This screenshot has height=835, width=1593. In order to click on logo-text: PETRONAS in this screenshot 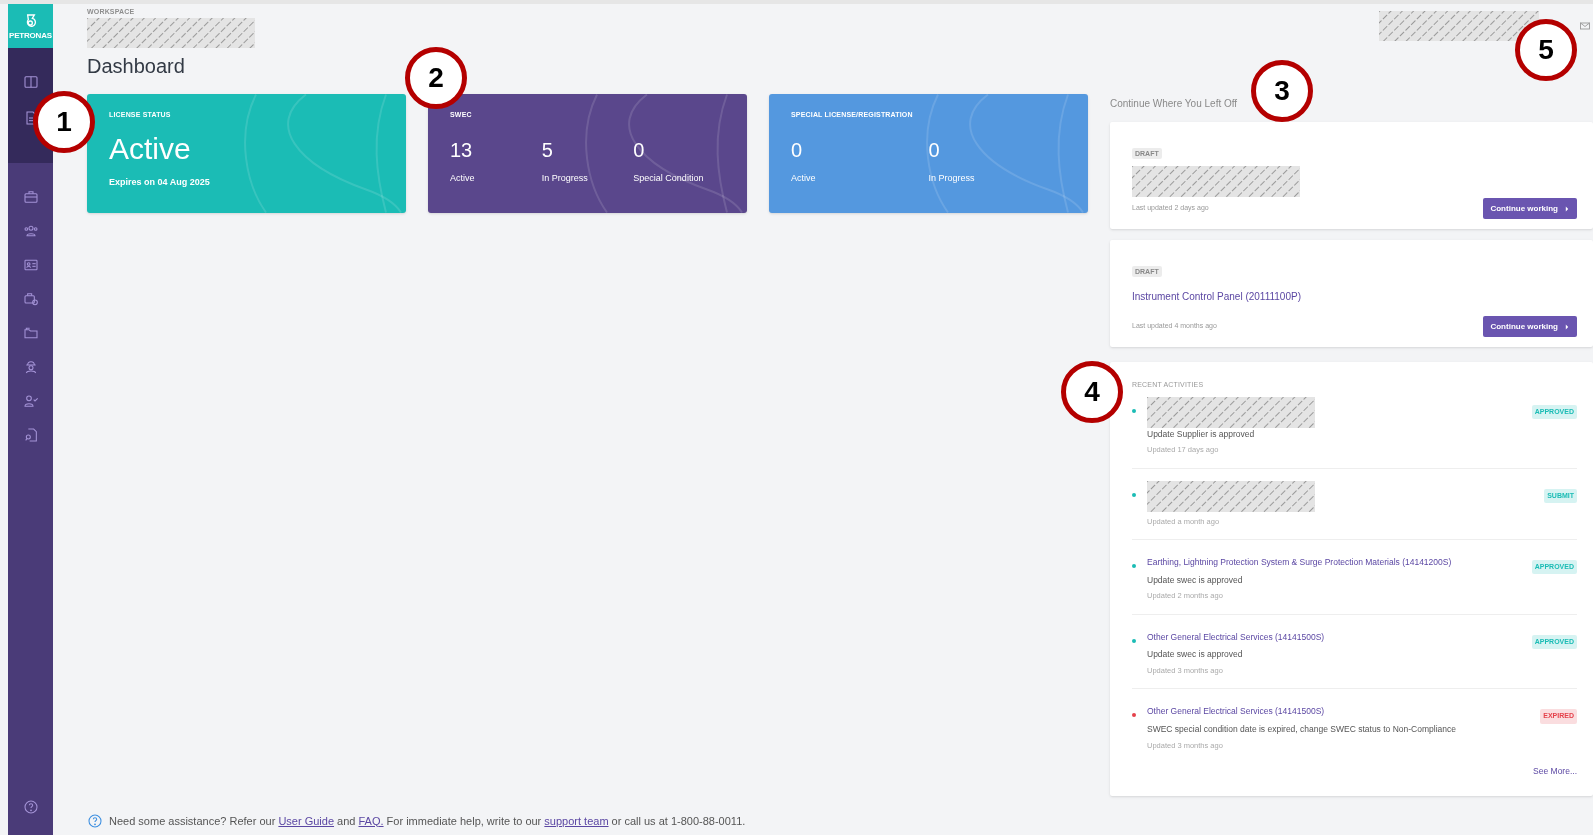, I will do `click(30, 36)`.